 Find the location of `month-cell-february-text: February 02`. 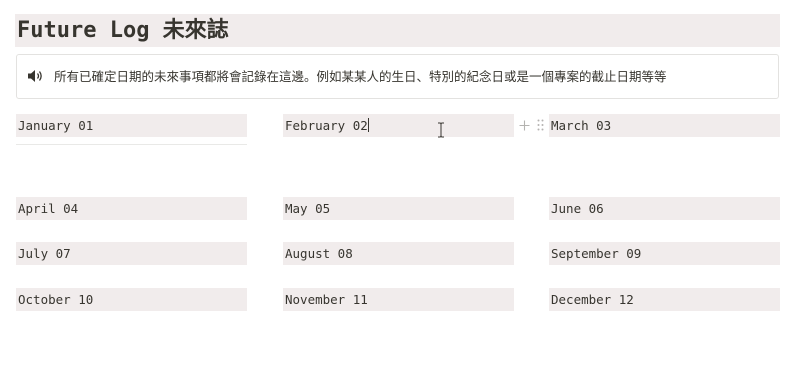

month-cell-february-text: February 02 is located at coordinates (326, 125).